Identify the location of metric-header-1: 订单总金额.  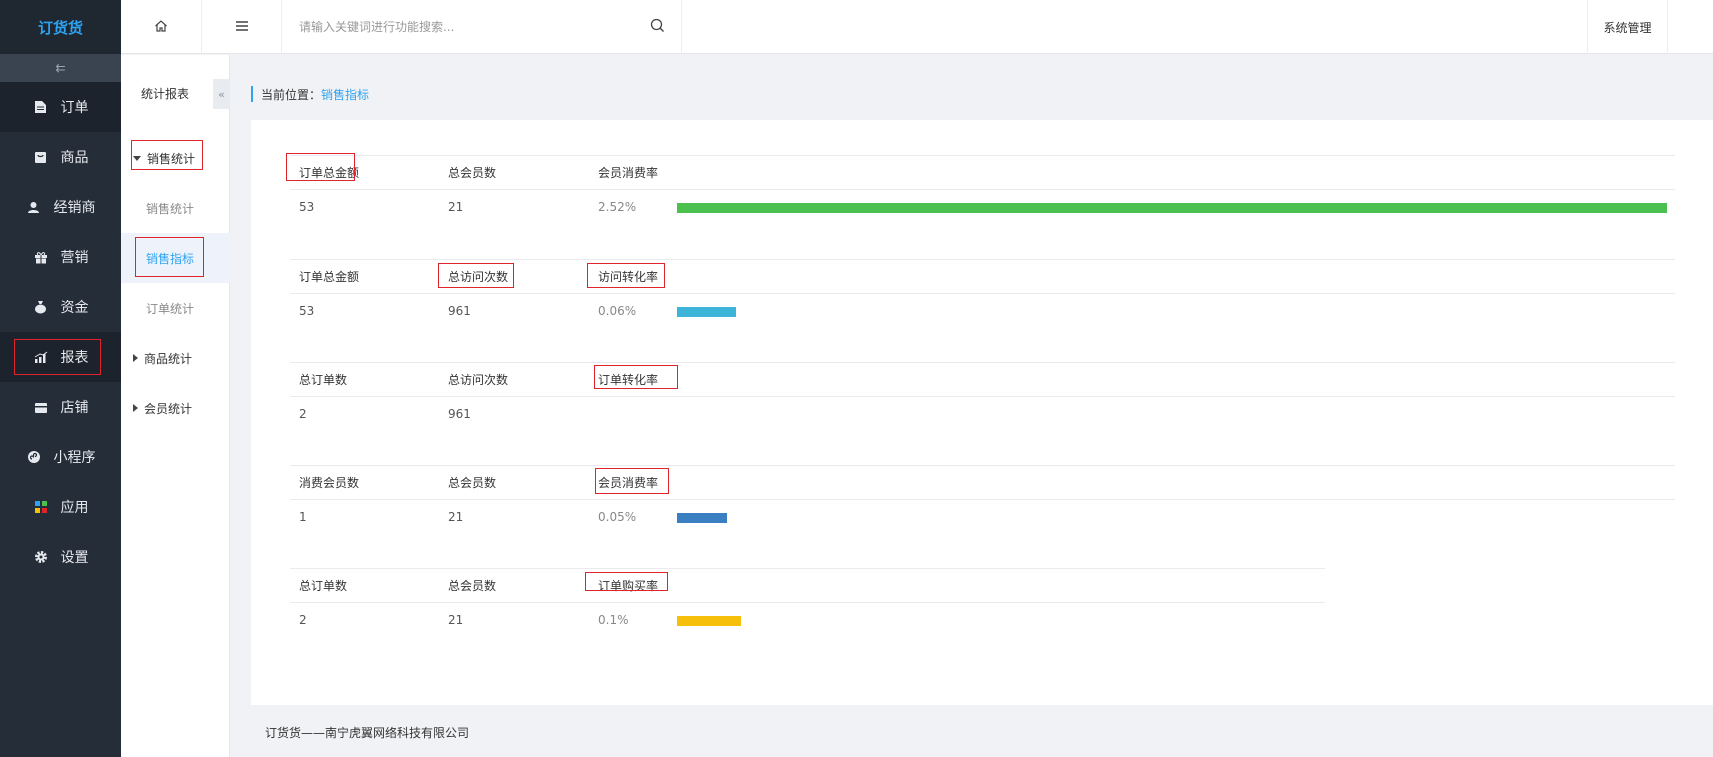
(329, 277).